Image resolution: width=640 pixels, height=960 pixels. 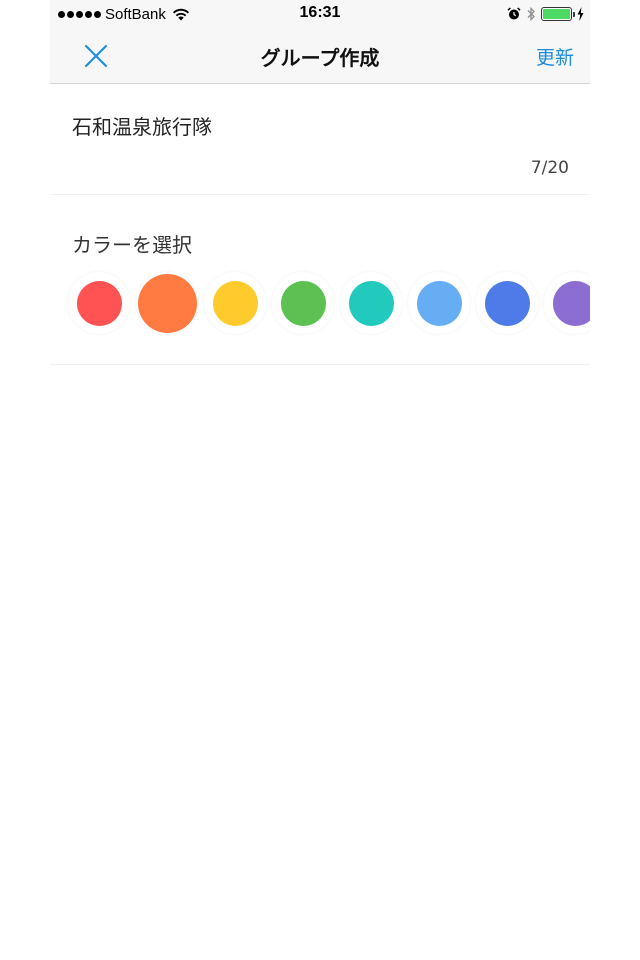 I want to click on status-right, so click(x=545, y=14).